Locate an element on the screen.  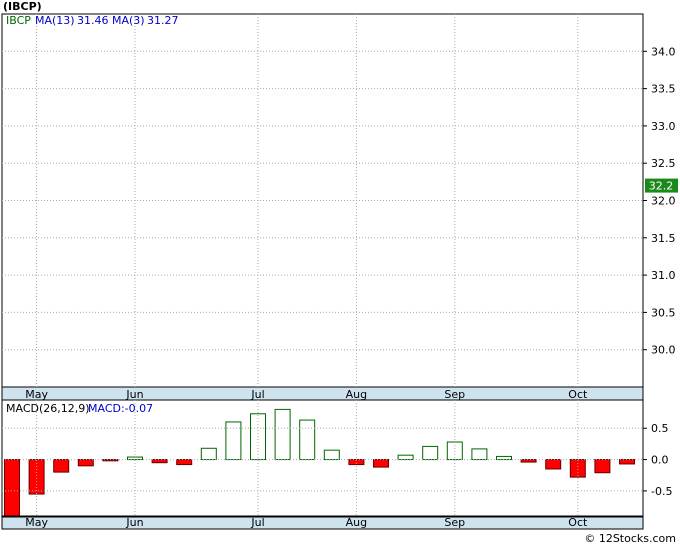
price-xaxis-band is located at coordinates (322, 393).